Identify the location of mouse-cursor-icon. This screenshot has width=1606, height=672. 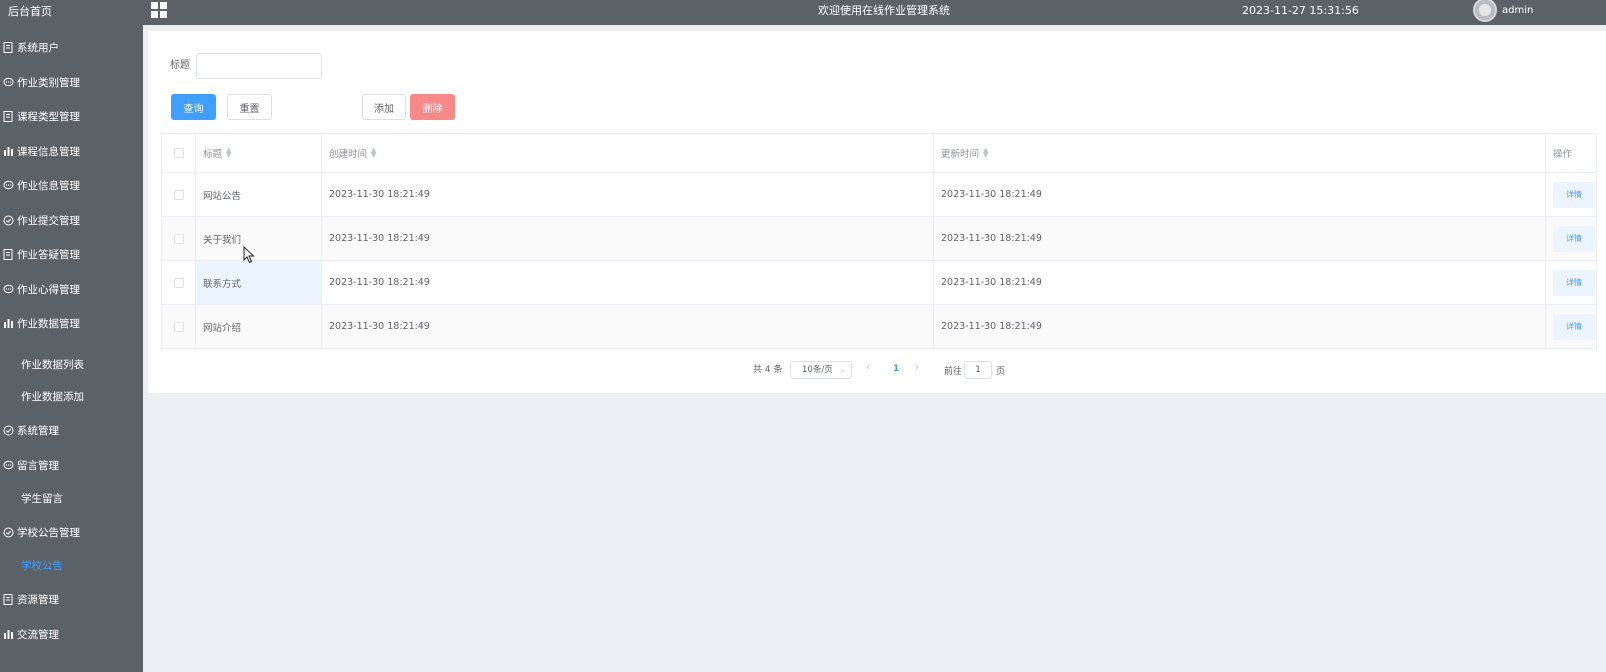
(249, 255).